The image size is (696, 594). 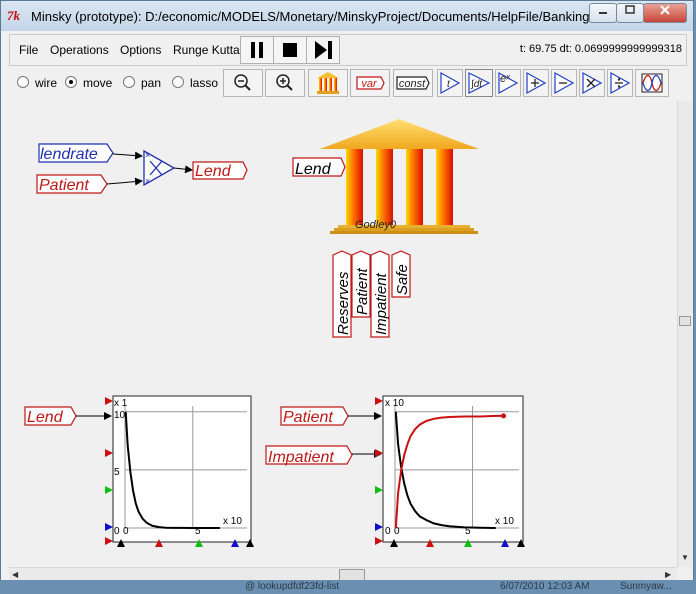 I want to click on step-icon, so click(x=323, y=50).